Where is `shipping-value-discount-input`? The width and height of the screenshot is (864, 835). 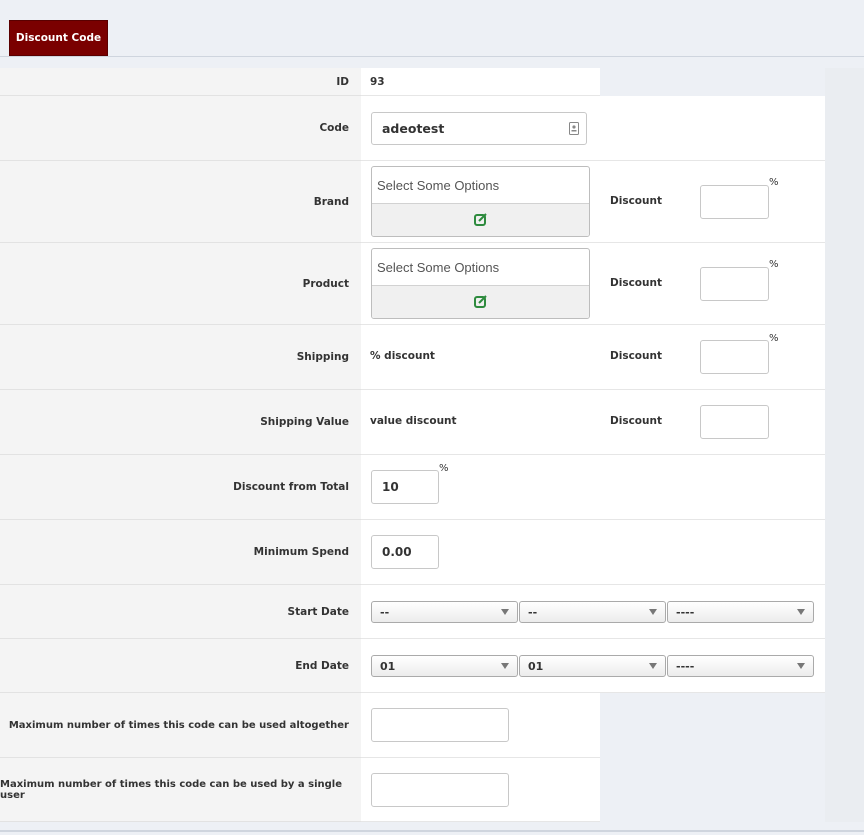 shipping-value-discount-input is located at coordinates (734, 422).